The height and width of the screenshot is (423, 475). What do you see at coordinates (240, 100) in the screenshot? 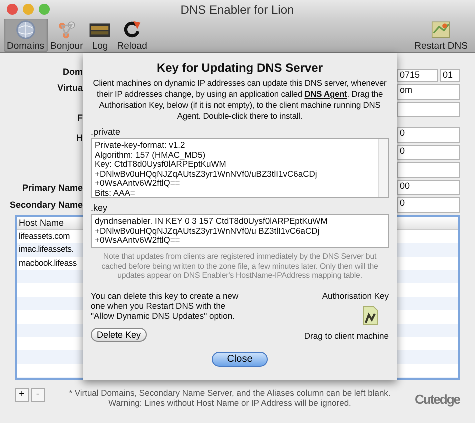
I see `intro-text: Client machines on dynamic IP addresses can update this DNS server, whenever their IP addresses change, by using an application called DNS Agent. Drag the Authorisation Key, below (if it is not empty), to the client machine running DNS Agent. Double-click there to install.` at bounding box center [240, 100].